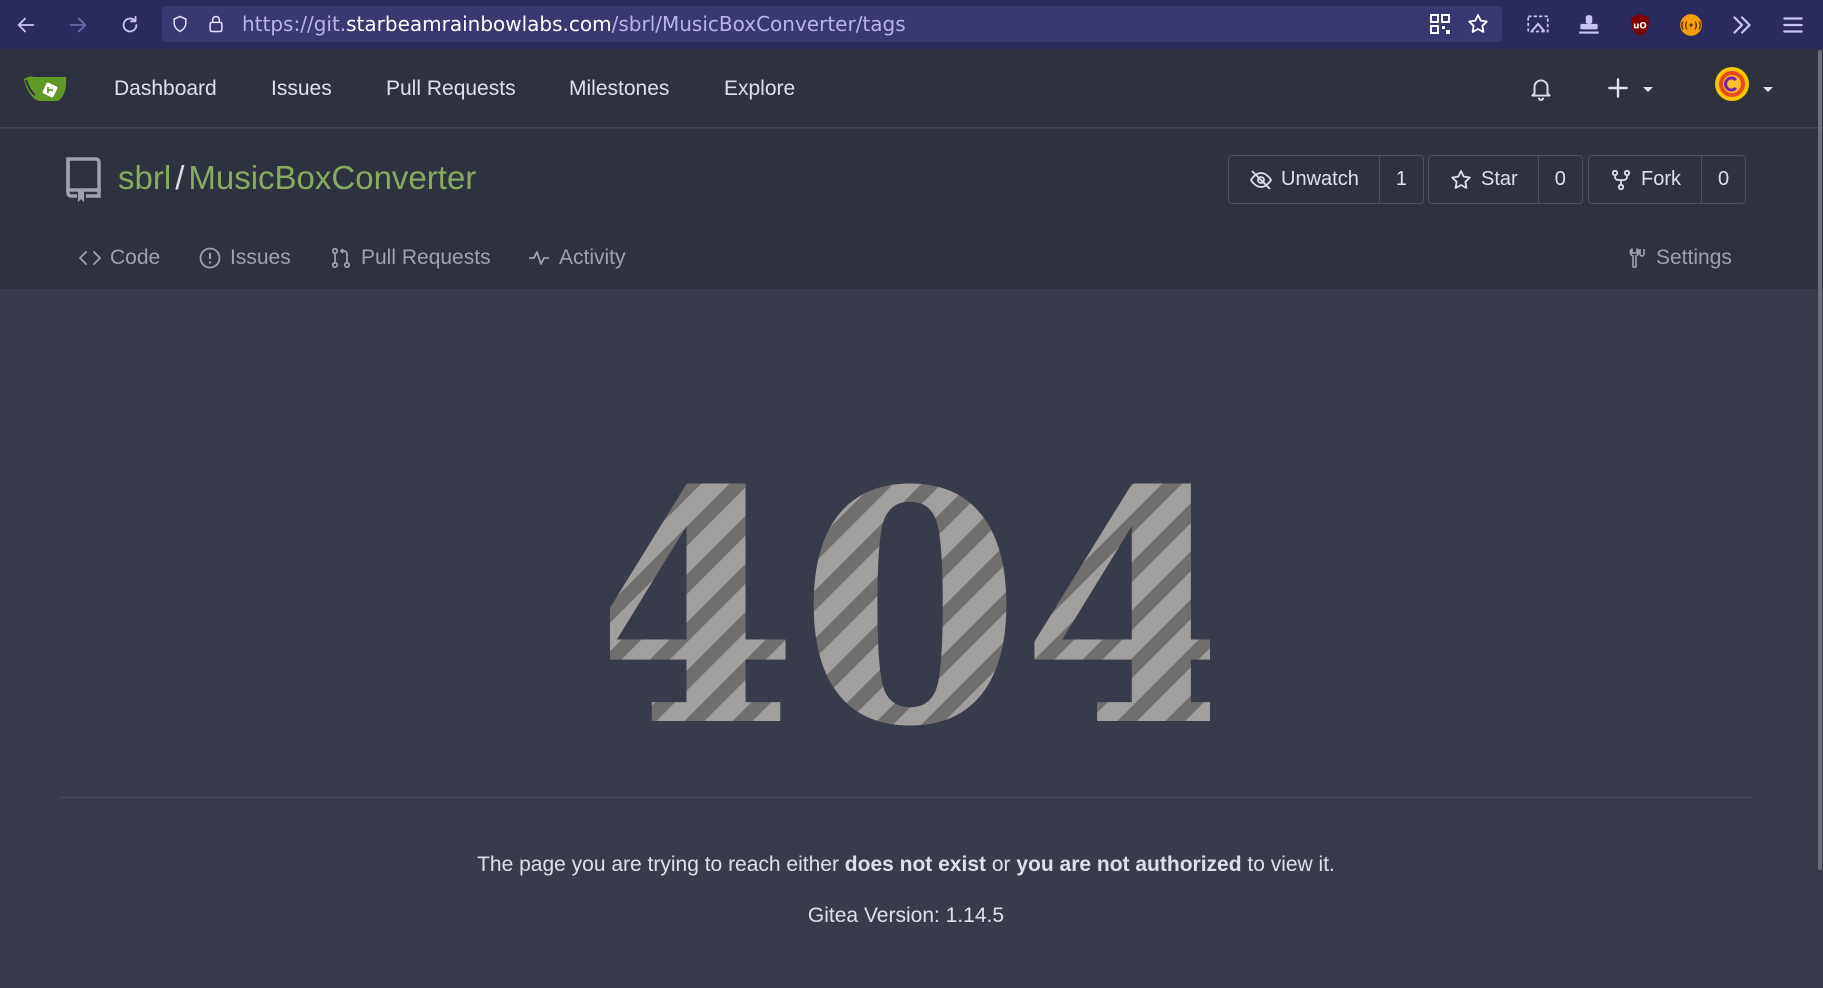 The height and width of the screenshot is (988, 1823). I want to click on unwatch-button: Unwatch, so click(1304, 179).